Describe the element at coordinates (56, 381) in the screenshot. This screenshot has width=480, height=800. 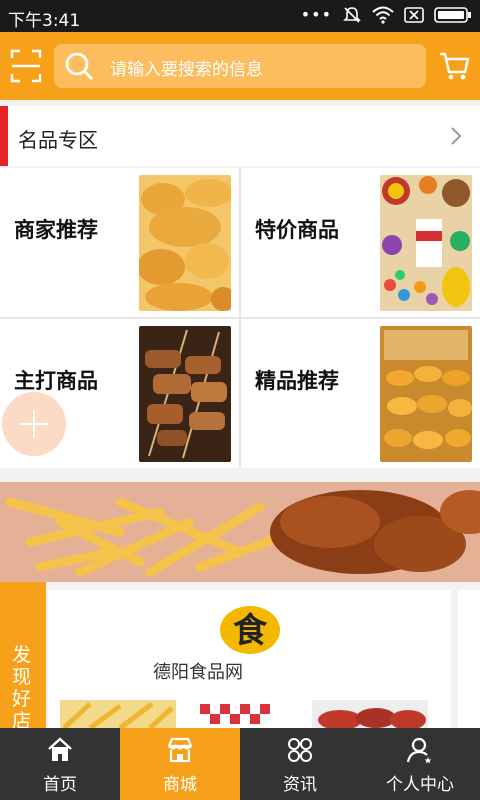
I see `category-label: 主打商品` at that location.